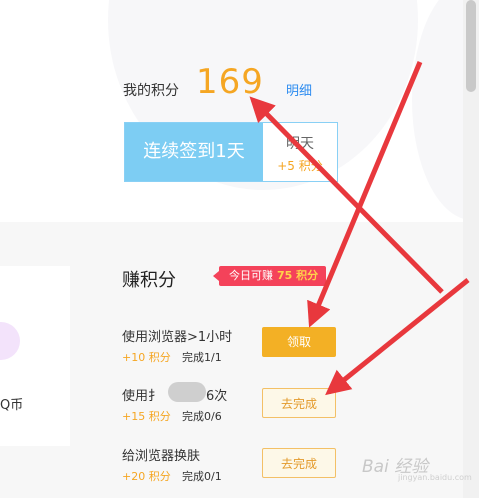  I want to click on arrow-to-task, so click(397, 337).